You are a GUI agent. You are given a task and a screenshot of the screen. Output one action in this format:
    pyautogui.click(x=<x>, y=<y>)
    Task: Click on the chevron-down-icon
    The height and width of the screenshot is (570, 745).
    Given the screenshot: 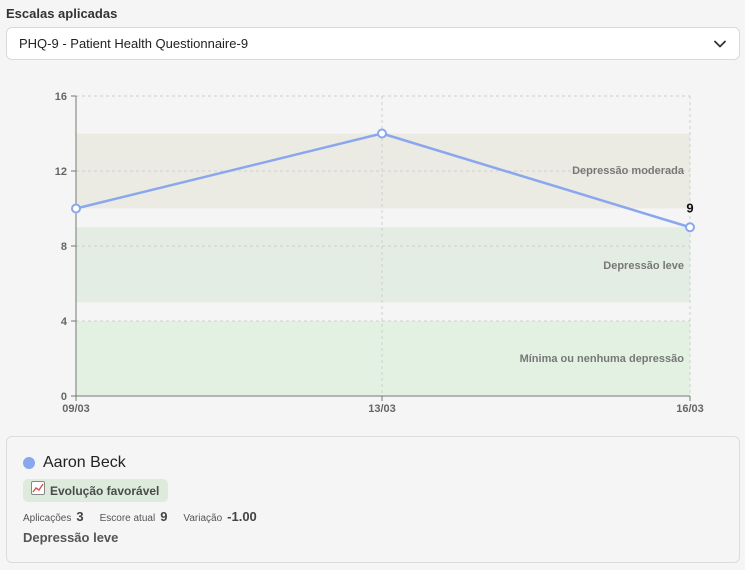 What is the action you would take?
    pyautogui.click(x=720, y=44)
    